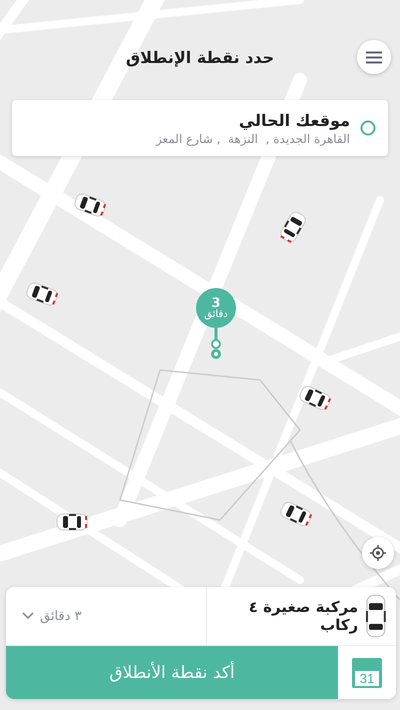  I want to click on schedule-button: 31, so click(367, 672).